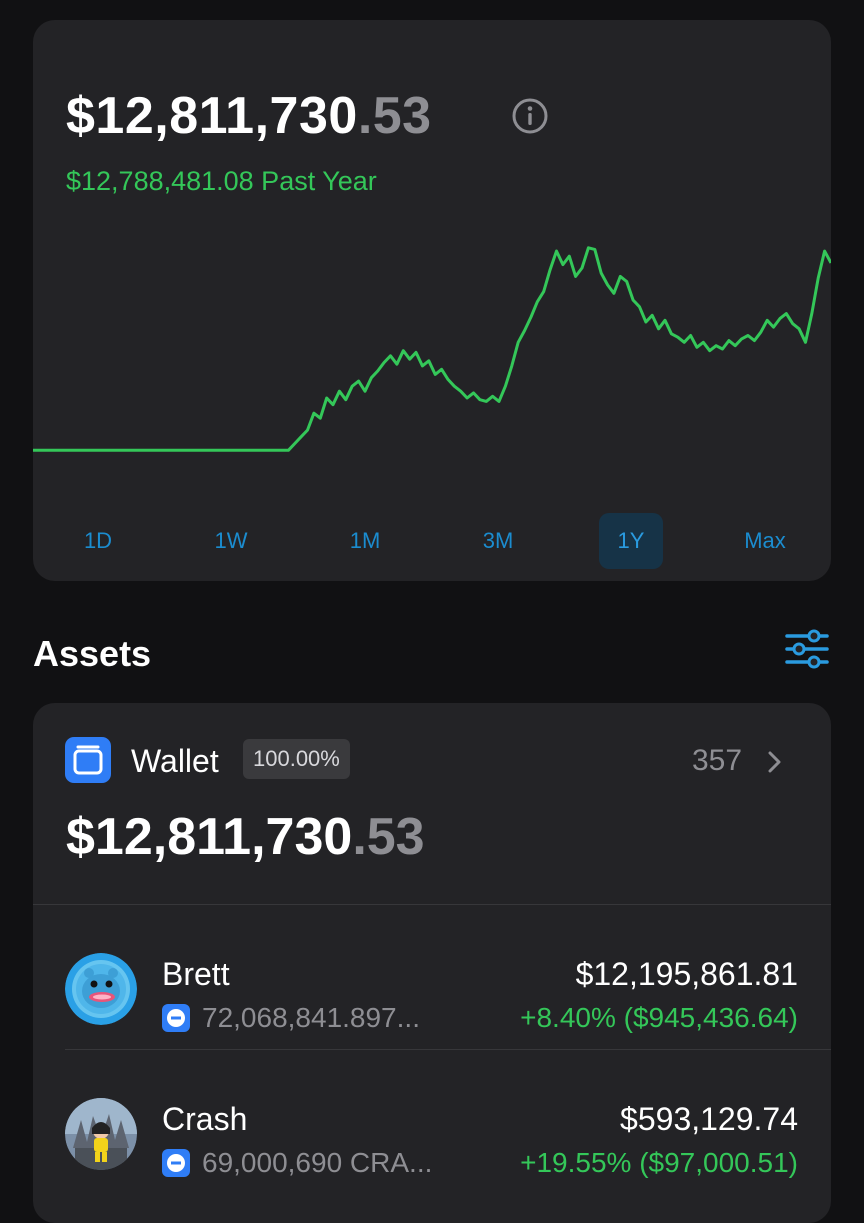  What do you see at coordinates (530, 116) in the screenshot?
I see `info-icon` at bounding box center [530, 116].